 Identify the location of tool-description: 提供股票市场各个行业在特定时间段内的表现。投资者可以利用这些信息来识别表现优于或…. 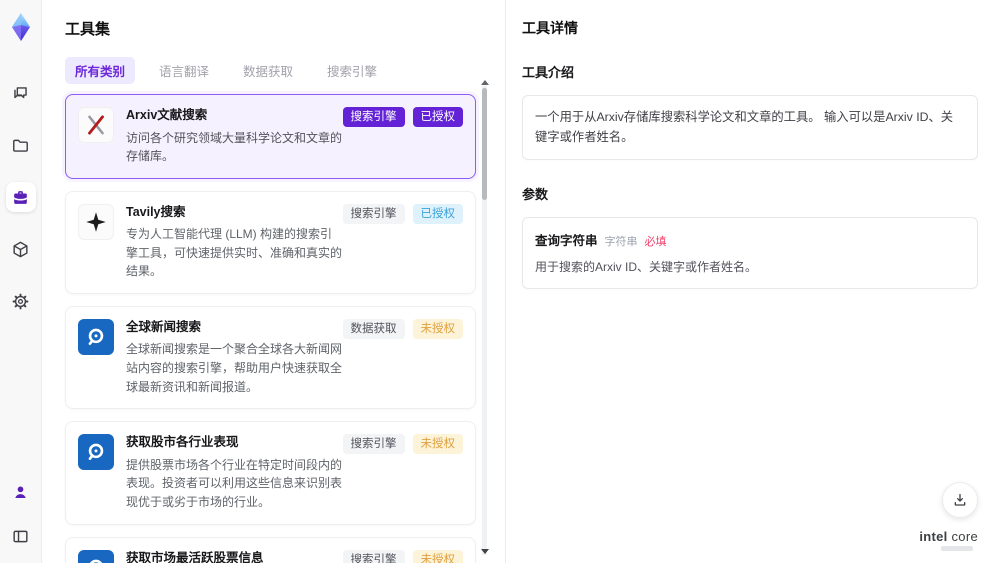
(234, 483).